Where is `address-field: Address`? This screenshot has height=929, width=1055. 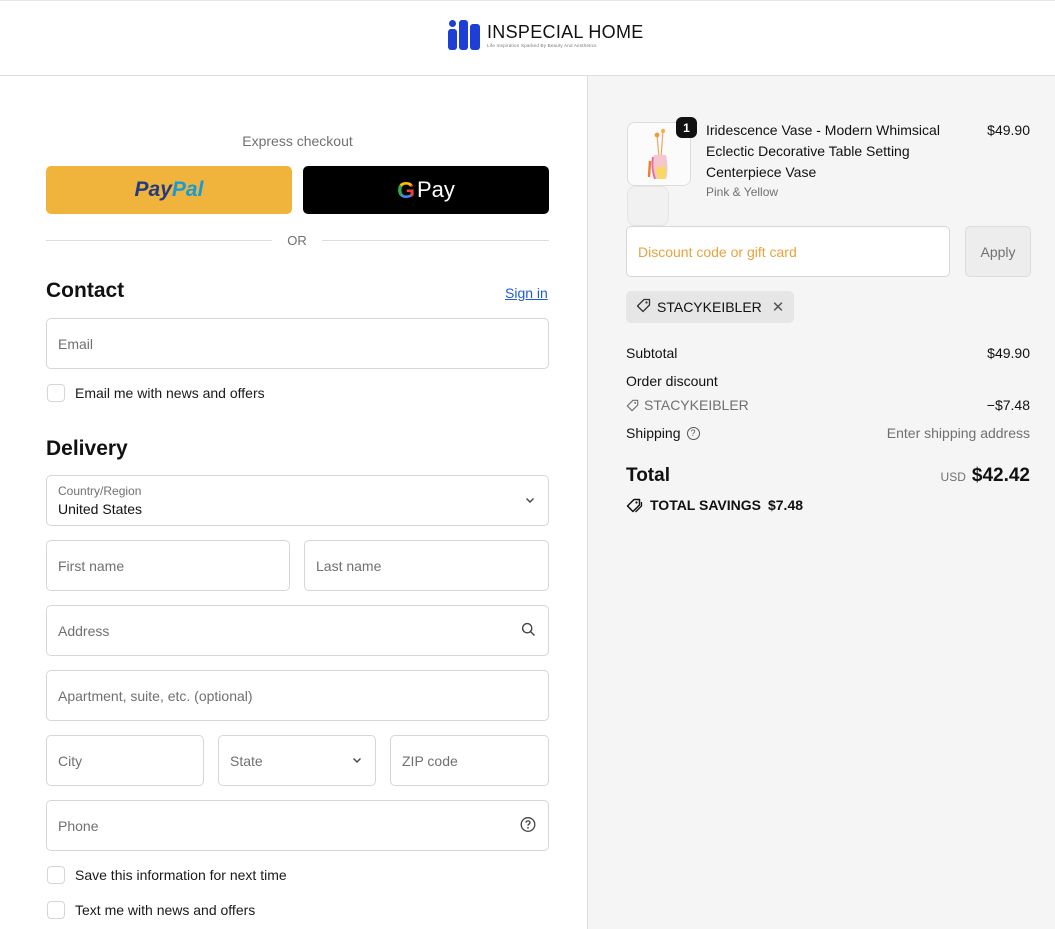 address-field: Address is located at coordinates (297, 630).